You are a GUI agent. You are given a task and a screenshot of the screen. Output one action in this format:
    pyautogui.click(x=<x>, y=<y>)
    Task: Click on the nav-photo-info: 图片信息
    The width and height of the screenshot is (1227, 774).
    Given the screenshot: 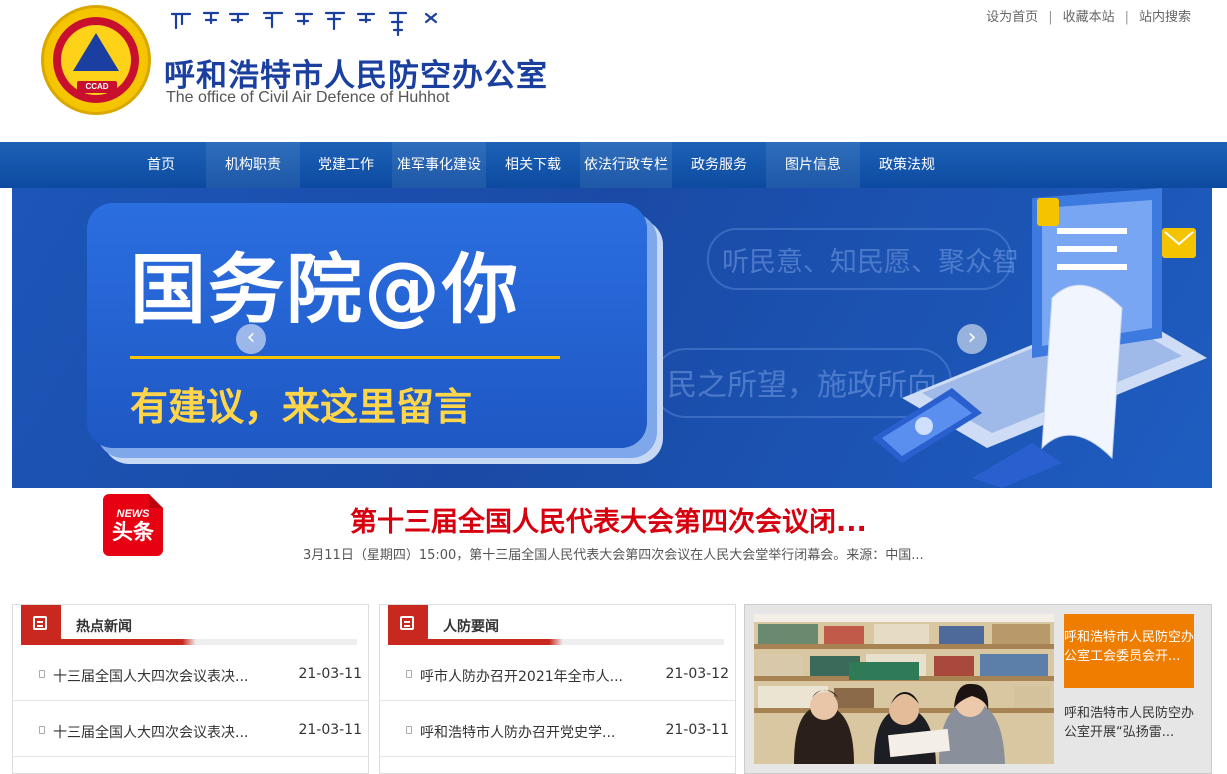 What is the action you would take?
    pyautogui.click(x=813, y=165)
    